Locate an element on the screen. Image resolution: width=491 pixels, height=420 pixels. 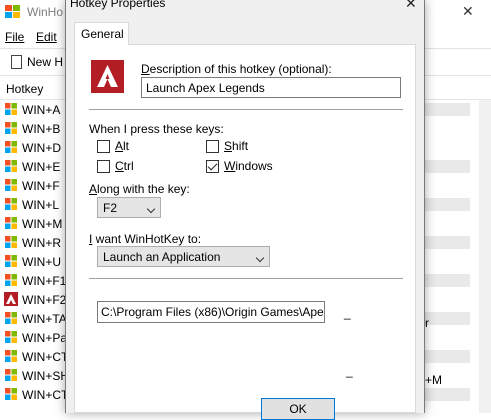
hotkey-cell: WIN+F is located at coordinates (41, 186).